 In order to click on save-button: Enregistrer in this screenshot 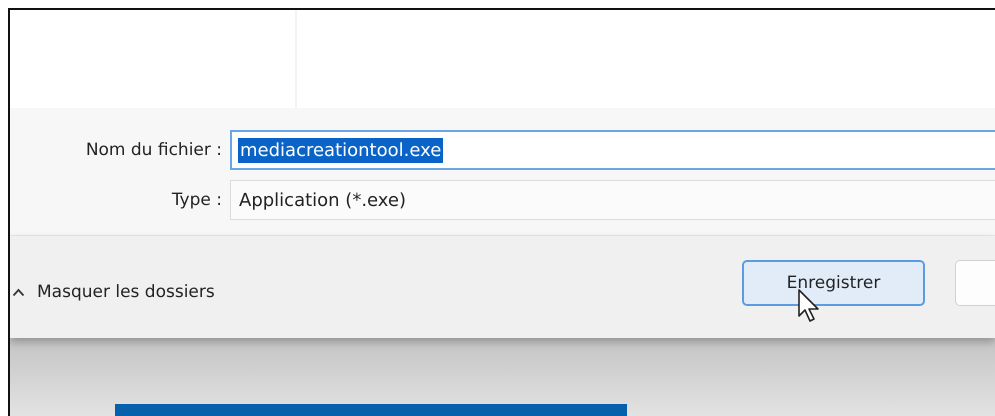, I will do `click(833, 283)`.